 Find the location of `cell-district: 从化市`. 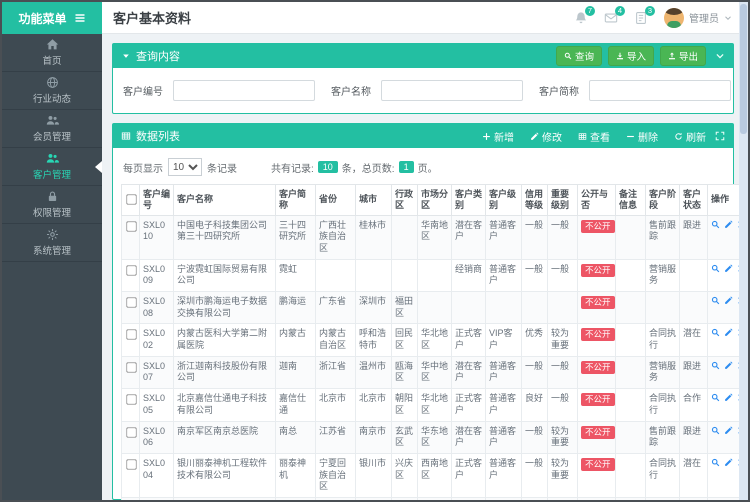

cell-district: 从化市 is located at coordinates (404, 498).